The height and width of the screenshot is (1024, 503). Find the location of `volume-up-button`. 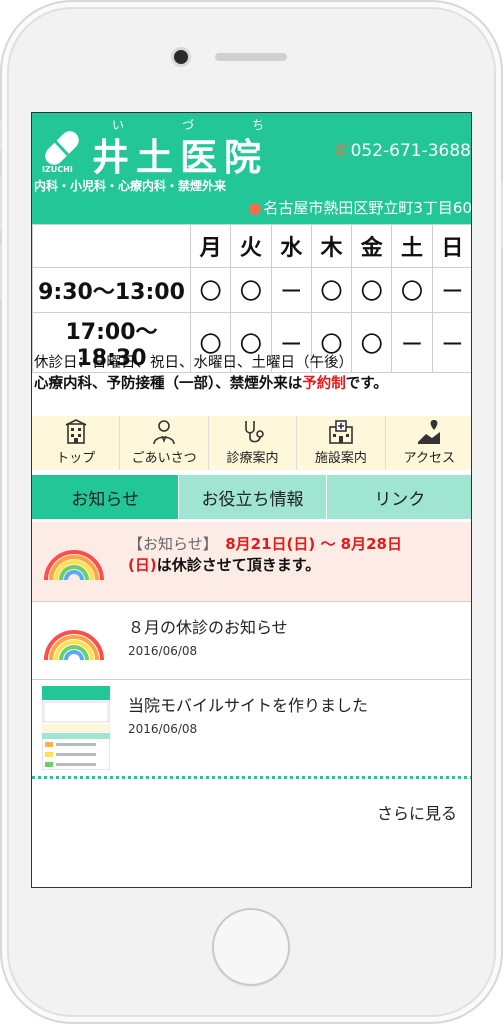

volume-up-button is located at coordinates (1, 202).